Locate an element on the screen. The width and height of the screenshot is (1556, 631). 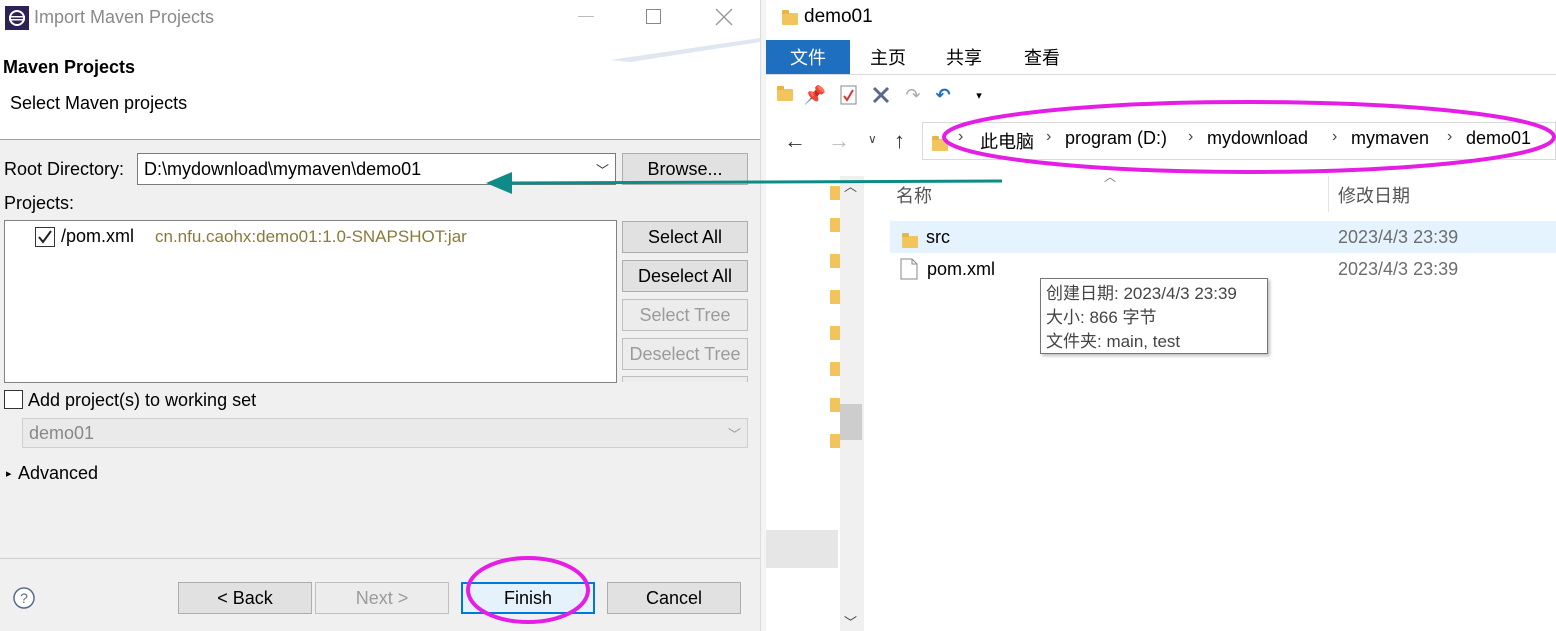
projects-label: Projects: is located at coordinates (39, 203).